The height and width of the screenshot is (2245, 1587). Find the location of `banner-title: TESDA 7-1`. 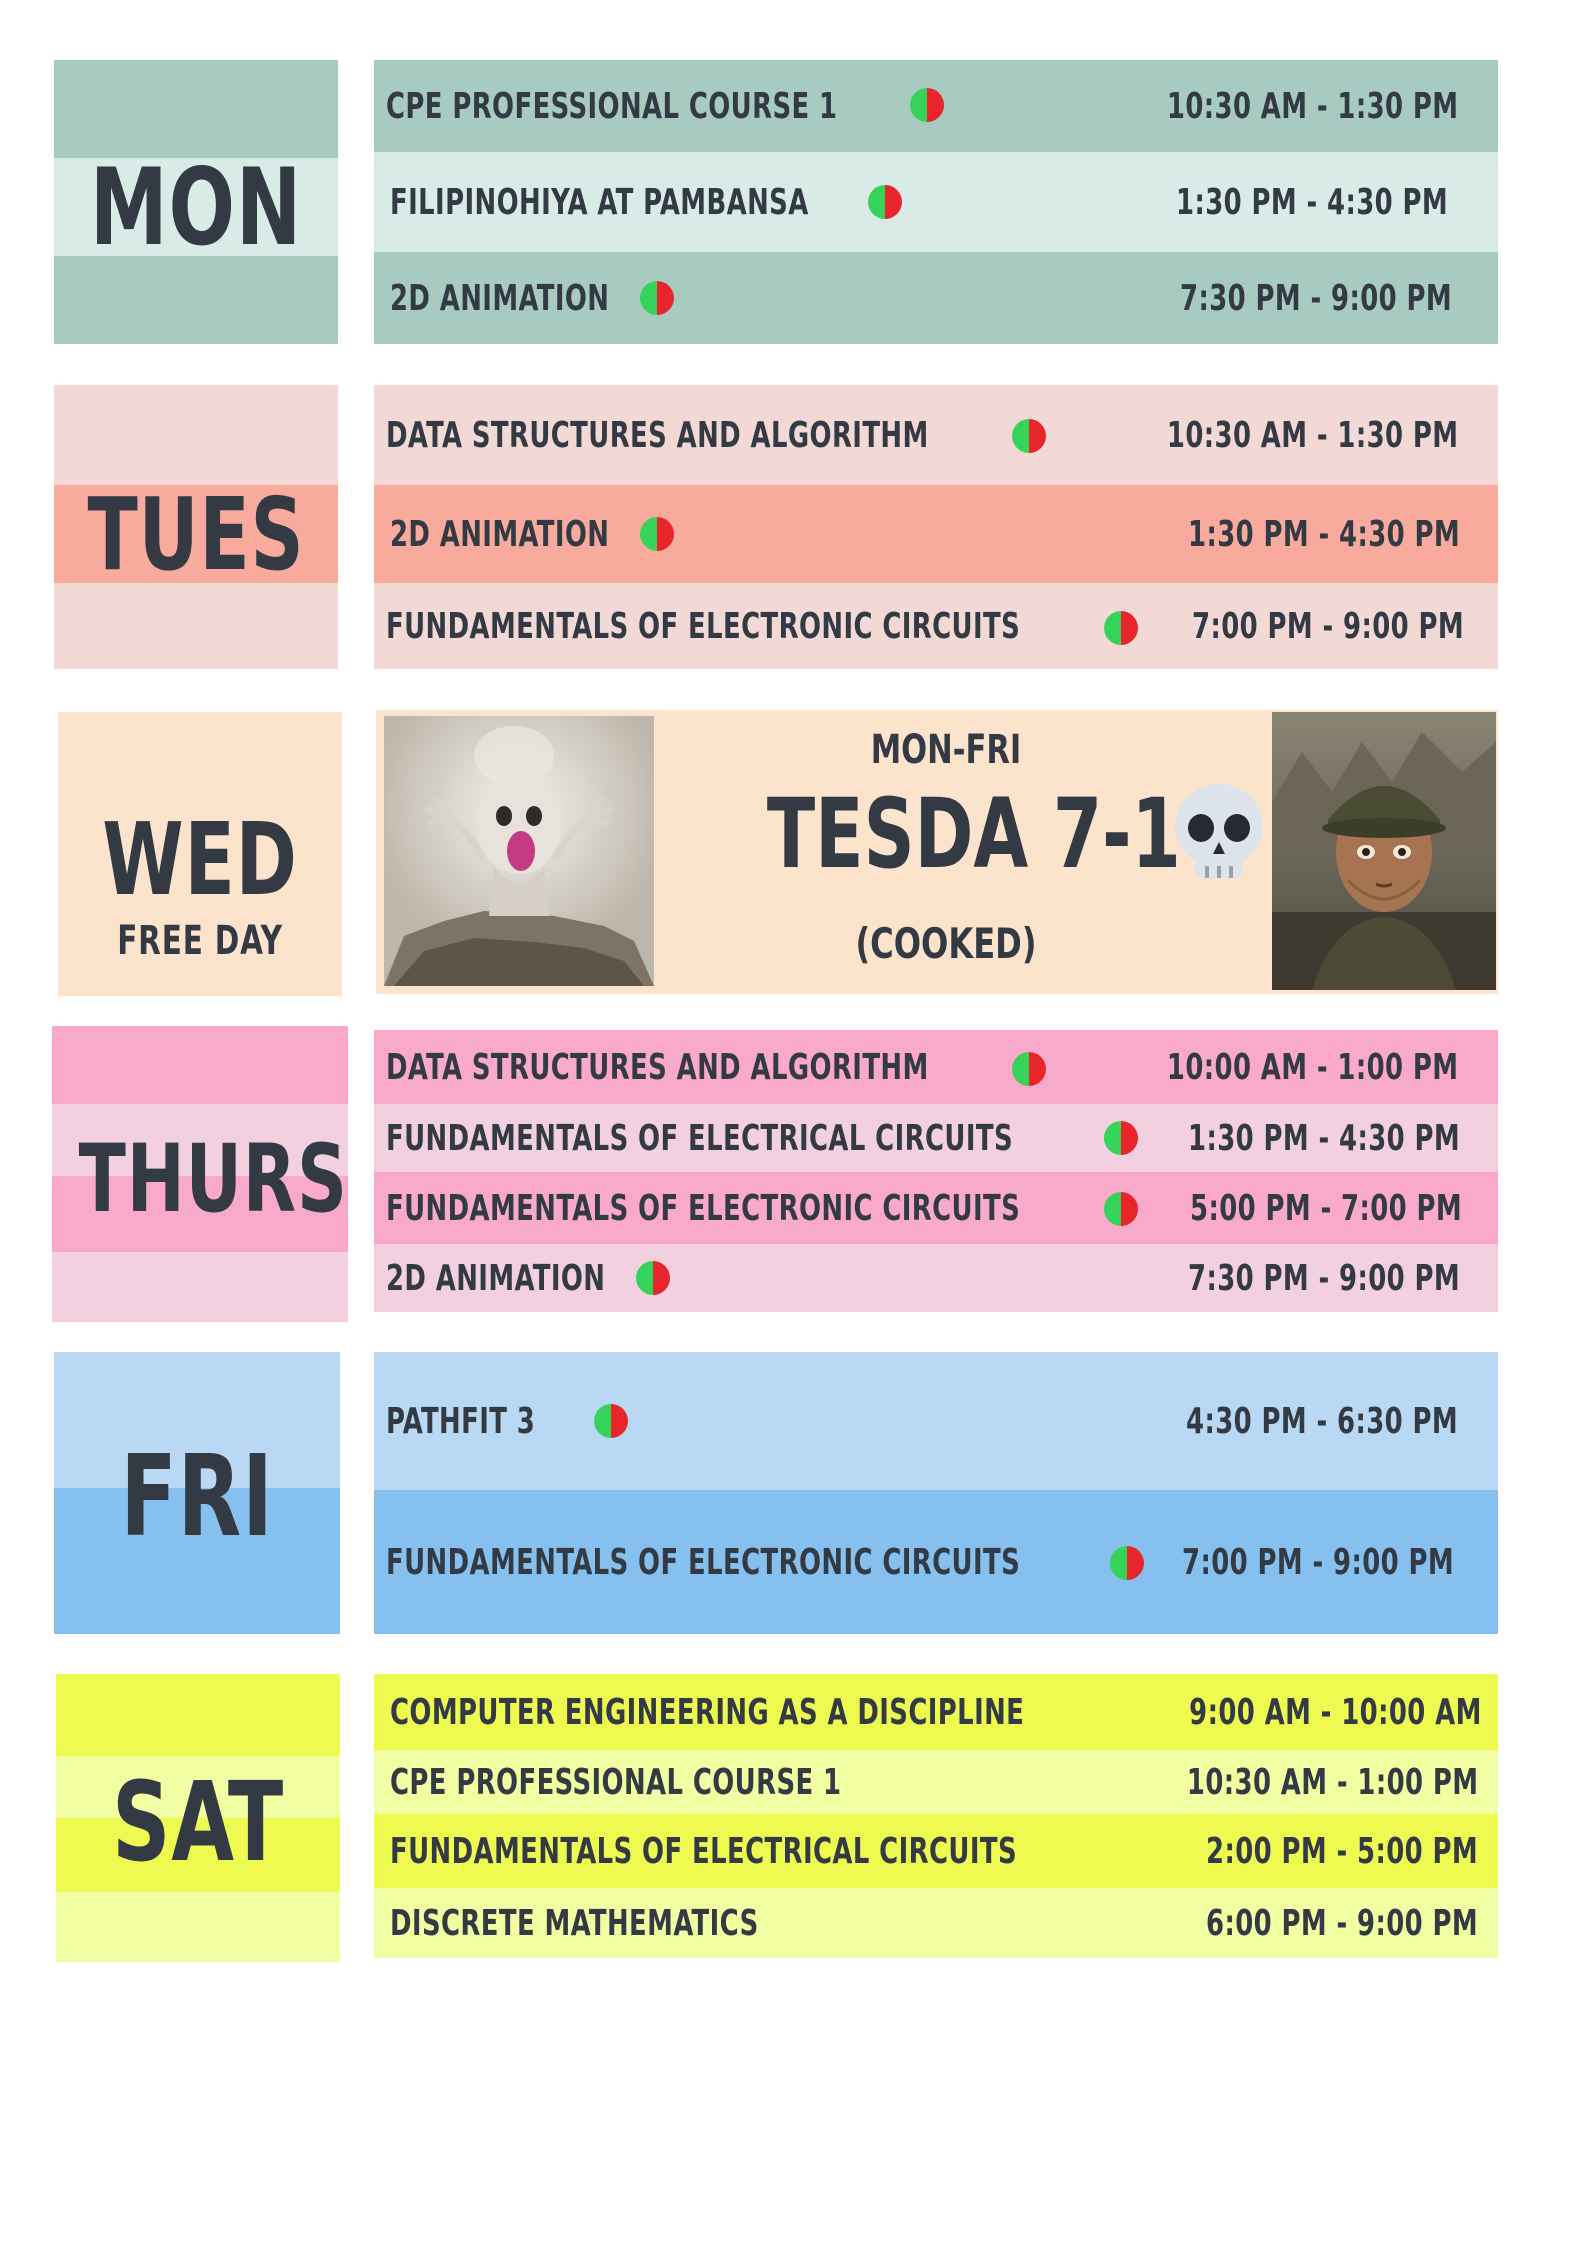

banner-title: TESDA 7-1 is located at coordinates (970, 834).